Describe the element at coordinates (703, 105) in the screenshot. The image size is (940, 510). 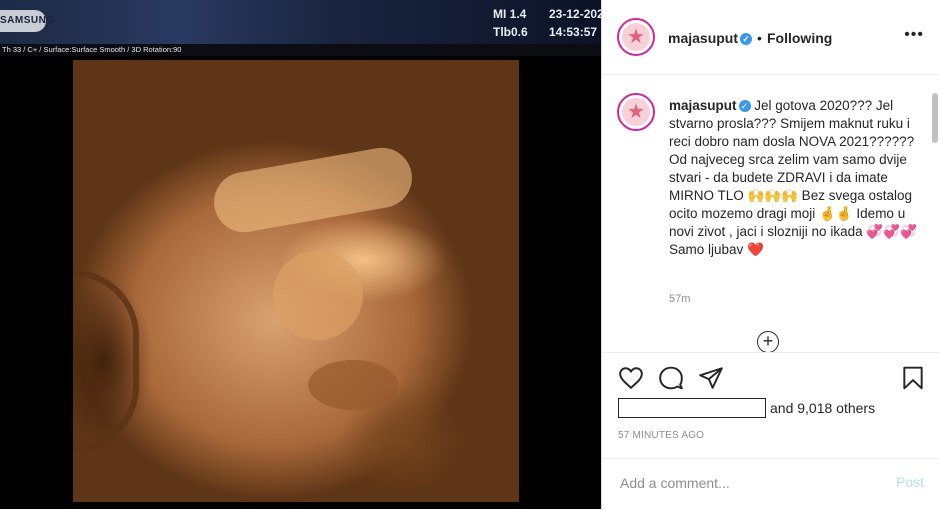
I see `caption-username: majasuput` at that location.